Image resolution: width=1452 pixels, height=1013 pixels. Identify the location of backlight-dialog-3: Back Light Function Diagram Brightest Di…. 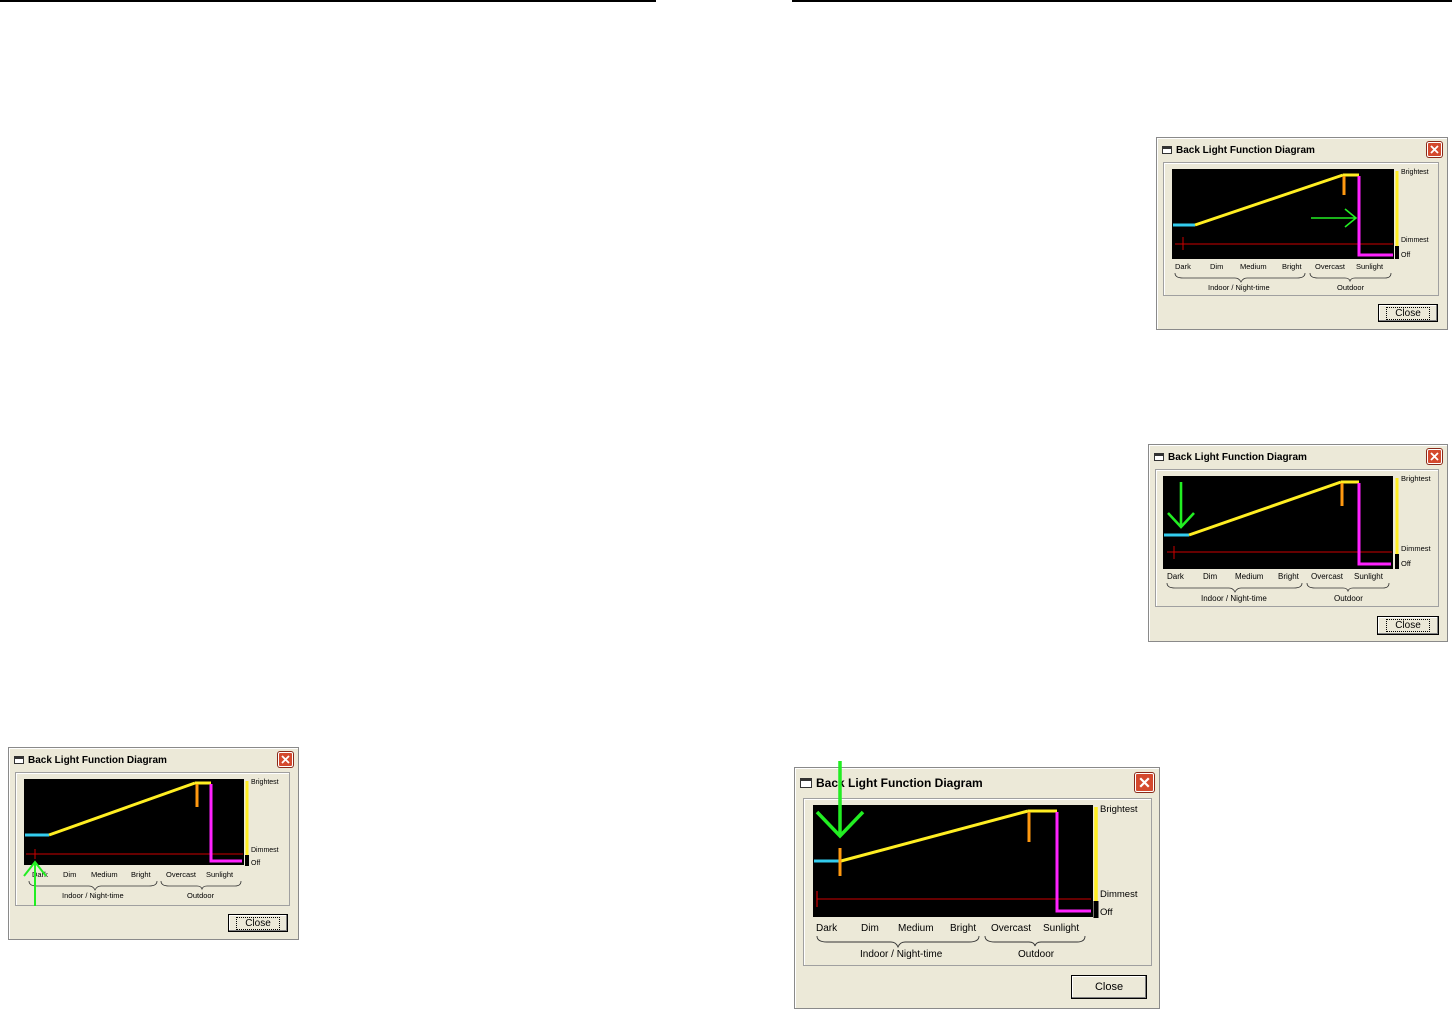
(1298, 543).